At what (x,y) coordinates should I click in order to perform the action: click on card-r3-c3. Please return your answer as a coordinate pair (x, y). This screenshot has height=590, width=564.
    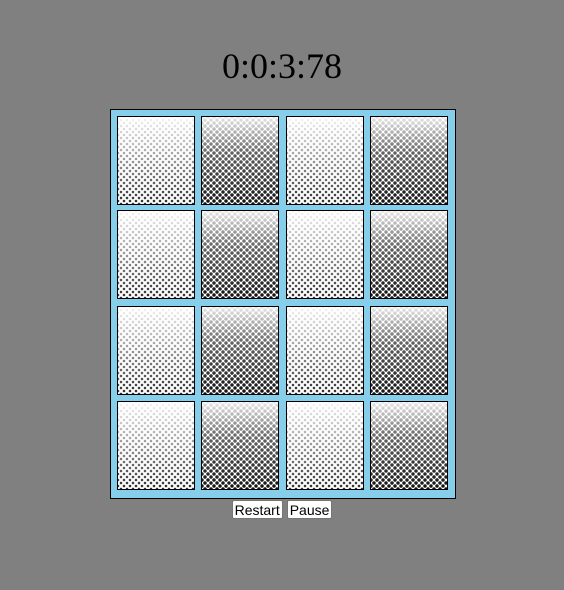
    Looking at the image, I should click on (325, 350).